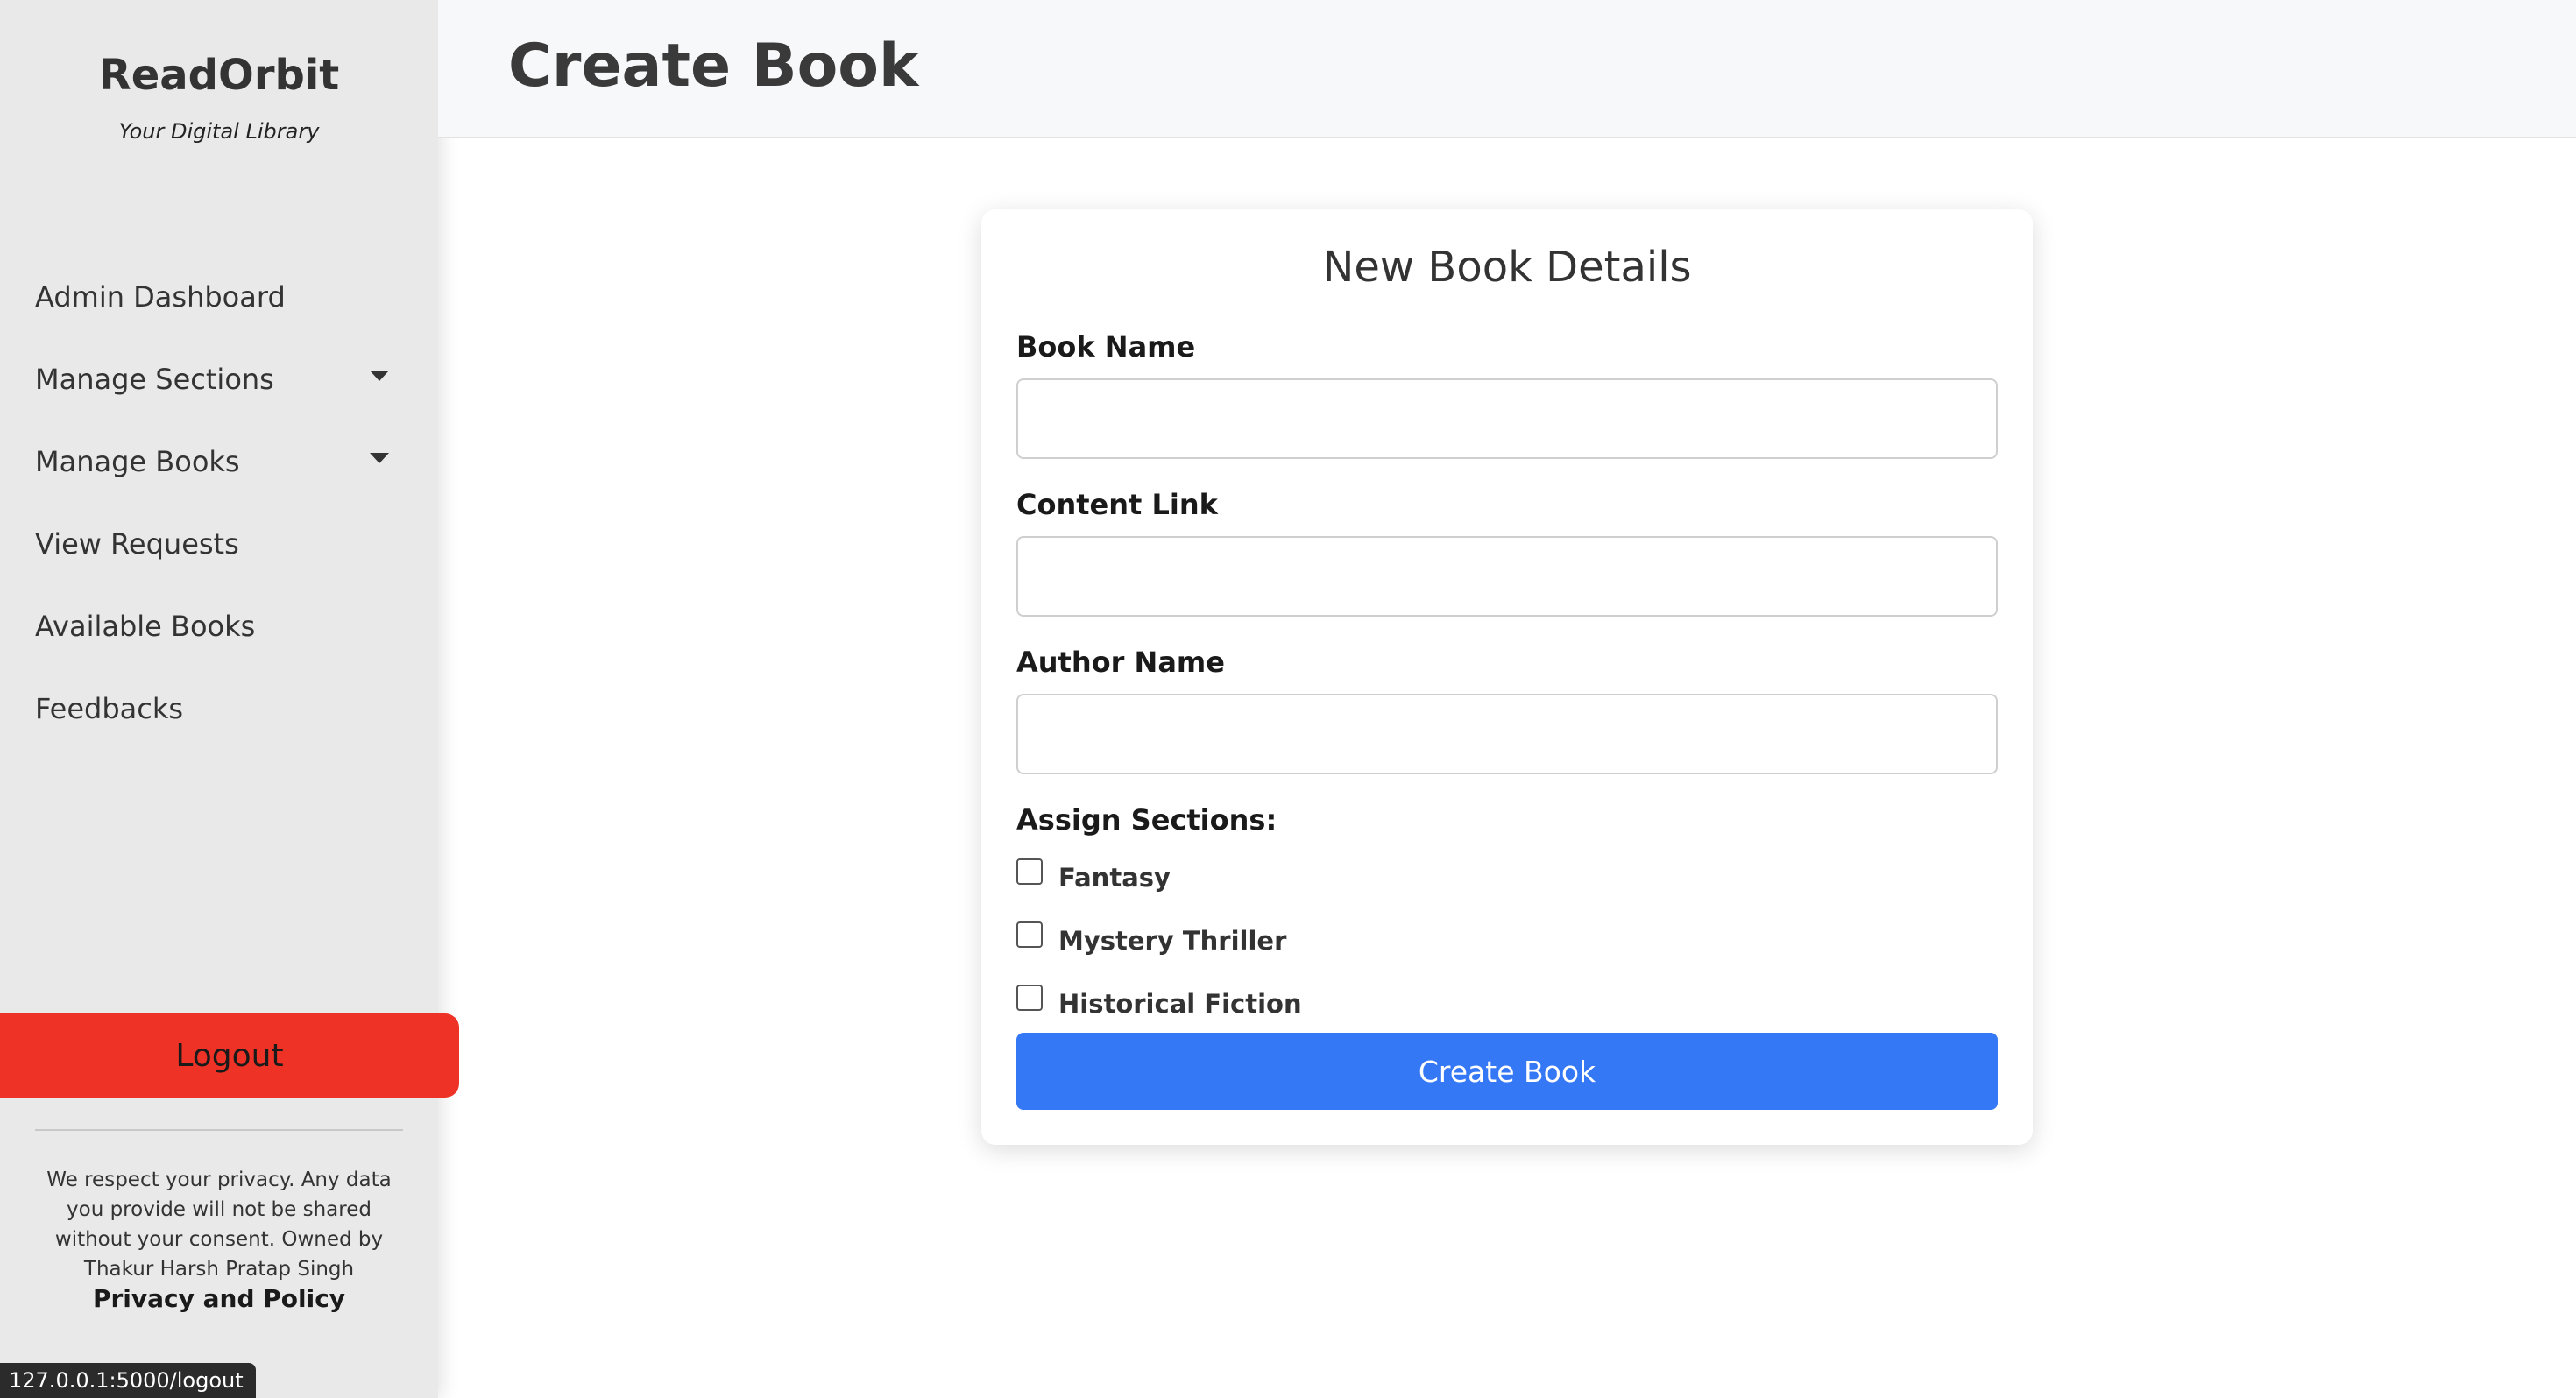  What do you see at coordinates (137, 461) in the screenshot?
I see `sidebar-item-label: Manage Books` at bounding box center [137, 461].